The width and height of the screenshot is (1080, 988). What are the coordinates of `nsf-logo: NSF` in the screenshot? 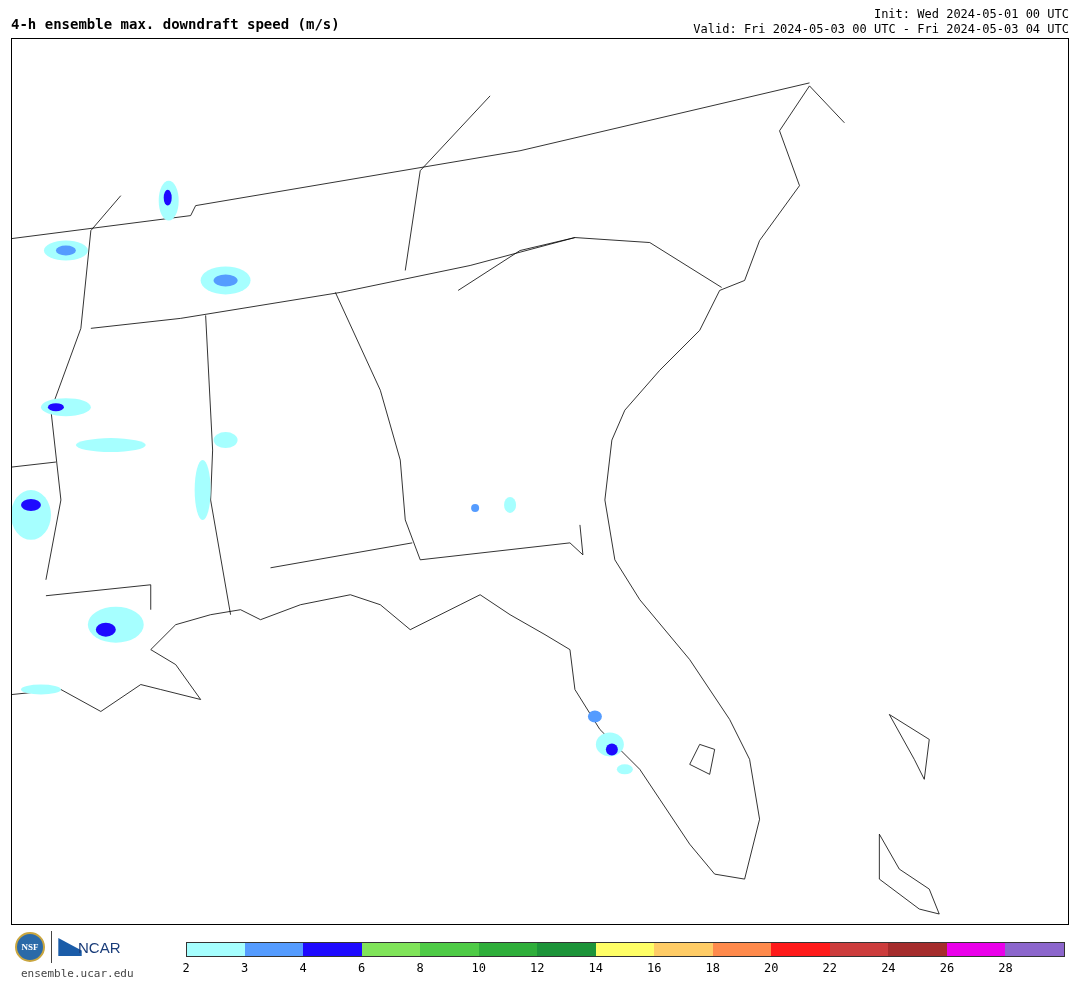 It's located at (30, 947).